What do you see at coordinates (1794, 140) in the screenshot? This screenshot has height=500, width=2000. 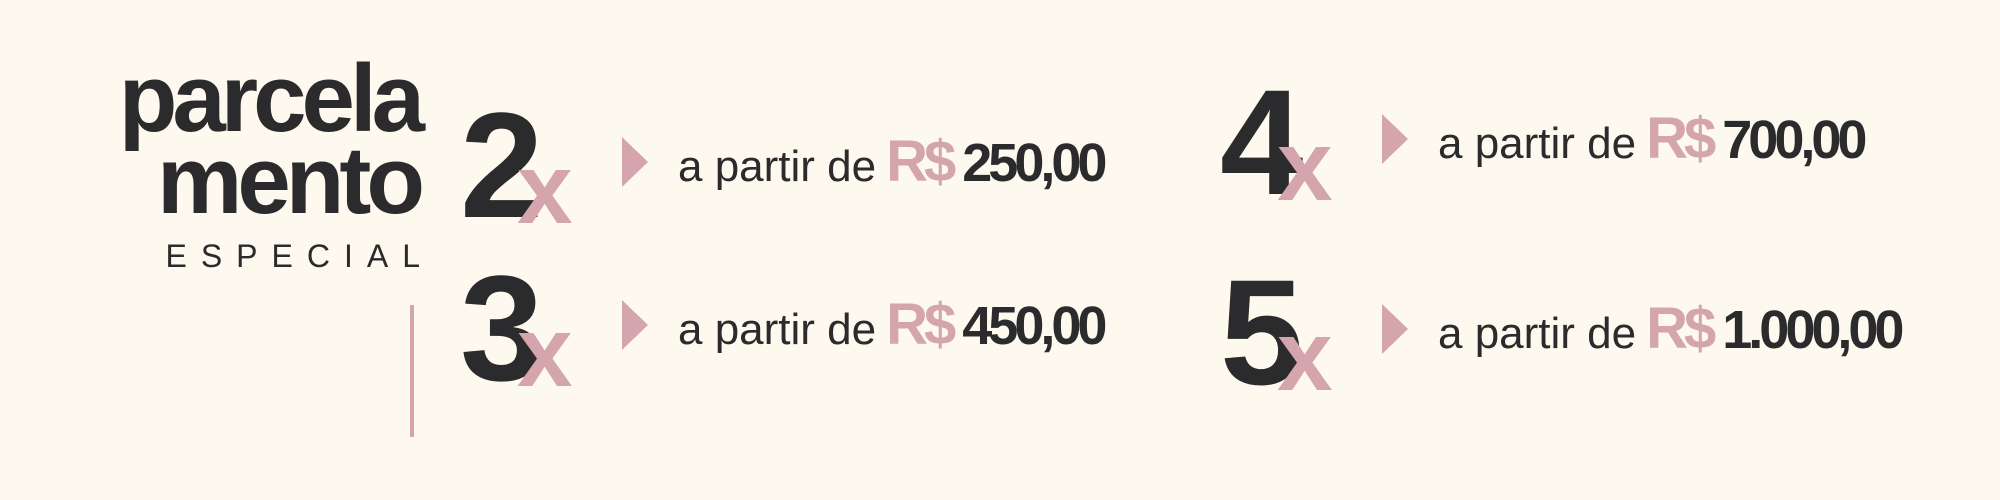 I see `price-amount: 700,00` at bounding box center [1794, 140].